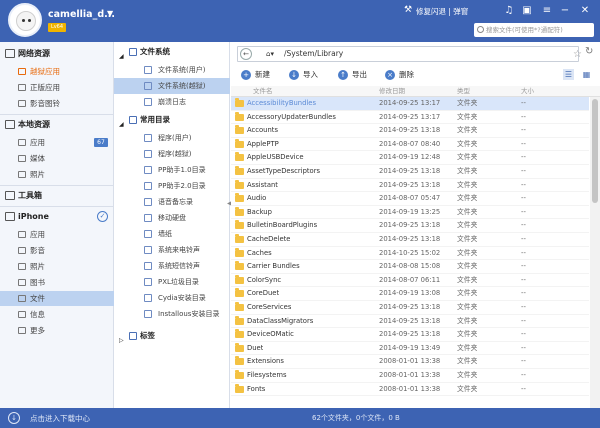 Image resolution: width=600 pixels, height=428 pixels. I want to click on list-icon, so click(133, 120).